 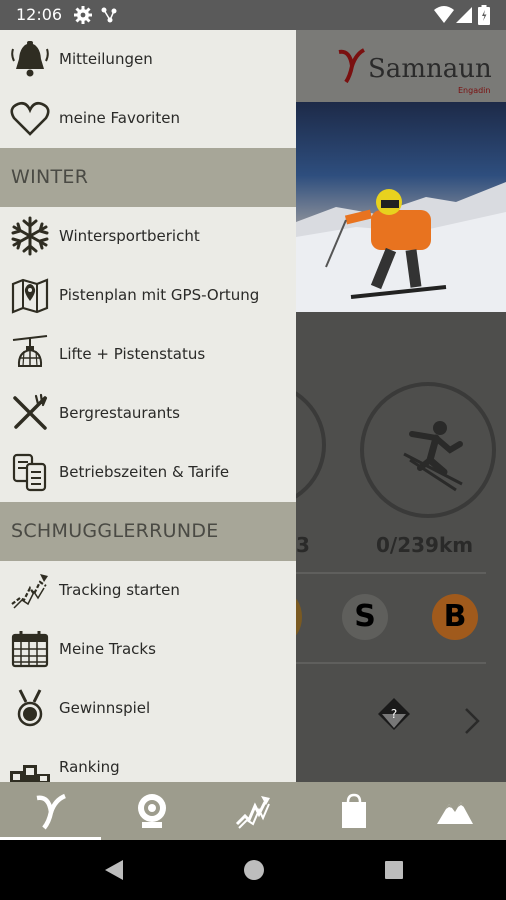 I want to click on battery-icon, so click(x=484, y=17).